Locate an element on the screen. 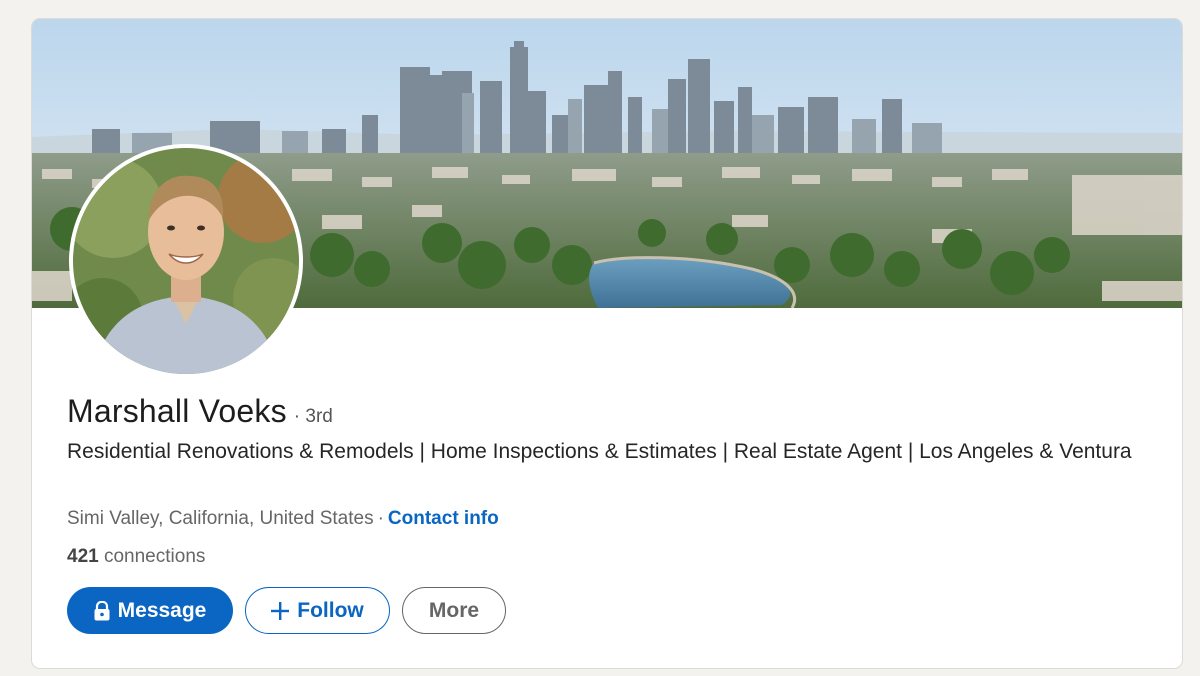  connections-label: connections is located at coordinates (154, 556).